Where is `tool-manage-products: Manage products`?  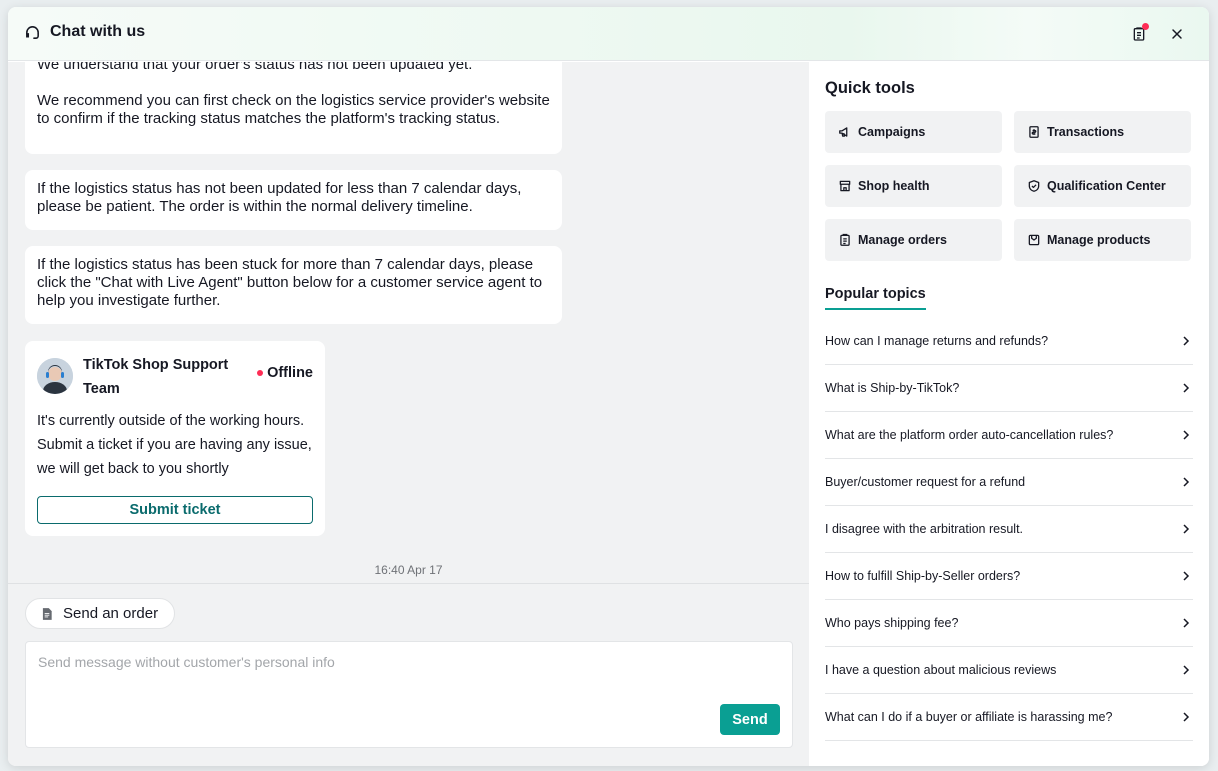
tool-manage-products: Manage products is located at coordinates (1102, 240).